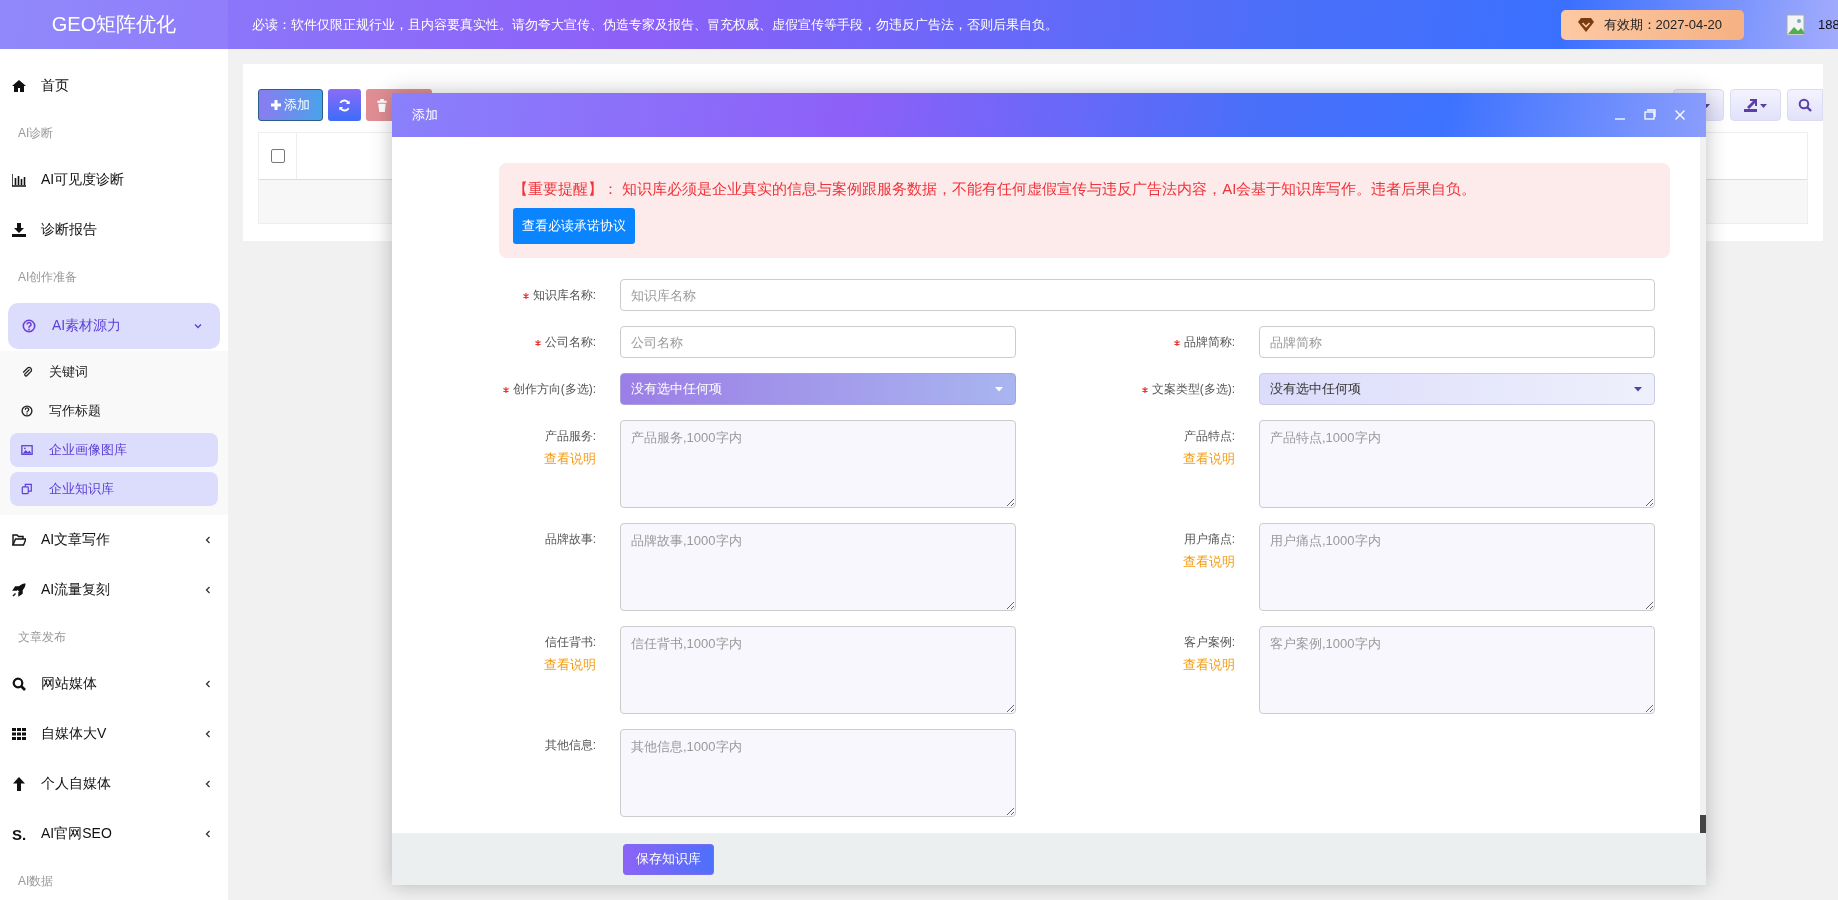 The height and width of the screenshot is (900, 1838). What do you see at coordinates (570, 342) in the screenshot?
I see `field-label: 公司名称:` at bounding box center [570, 342].